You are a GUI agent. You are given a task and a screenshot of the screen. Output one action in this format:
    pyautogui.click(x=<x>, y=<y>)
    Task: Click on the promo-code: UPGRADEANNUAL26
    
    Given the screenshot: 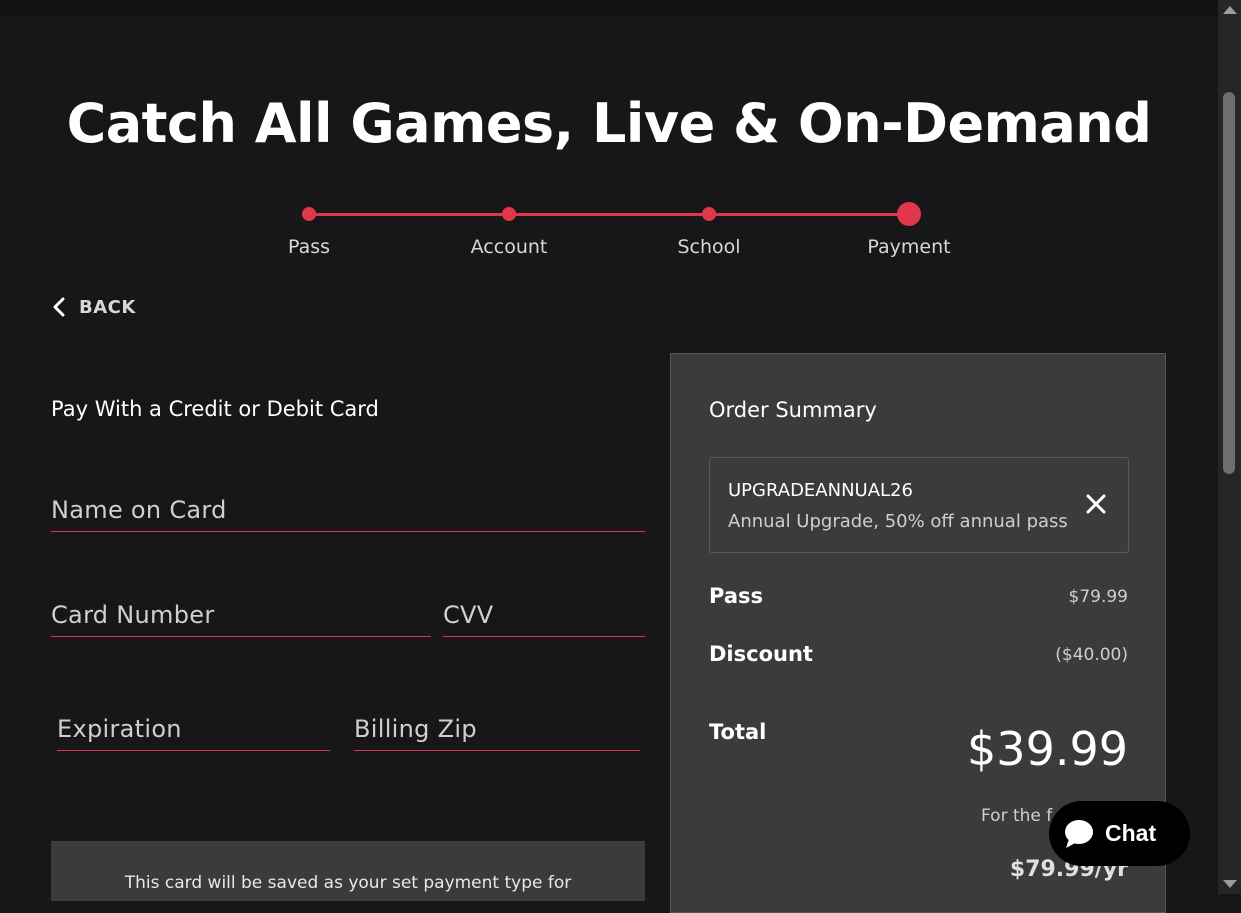 What is the action you would take?
    pyautogui.click(x=820, y=490)
    